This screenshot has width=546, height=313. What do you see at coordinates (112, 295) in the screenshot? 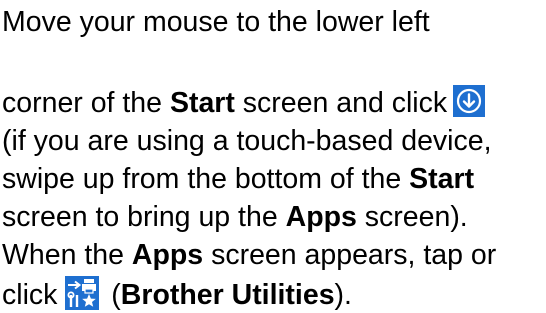
I see `instruction-text: (` at bounding box center [112, 295].